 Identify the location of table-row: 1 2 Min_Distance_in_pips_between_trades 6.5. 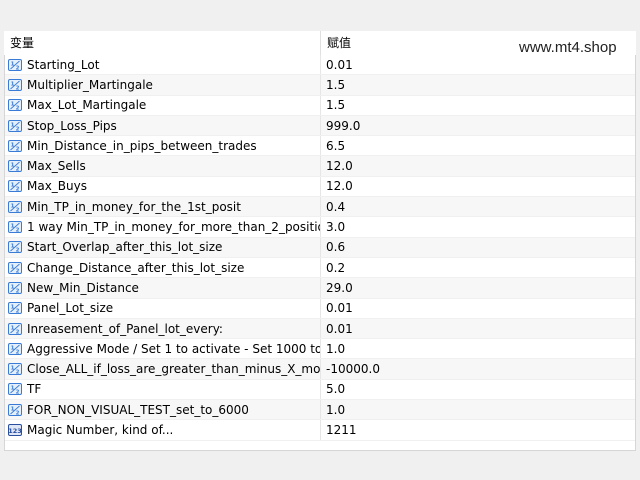
(320, 146).